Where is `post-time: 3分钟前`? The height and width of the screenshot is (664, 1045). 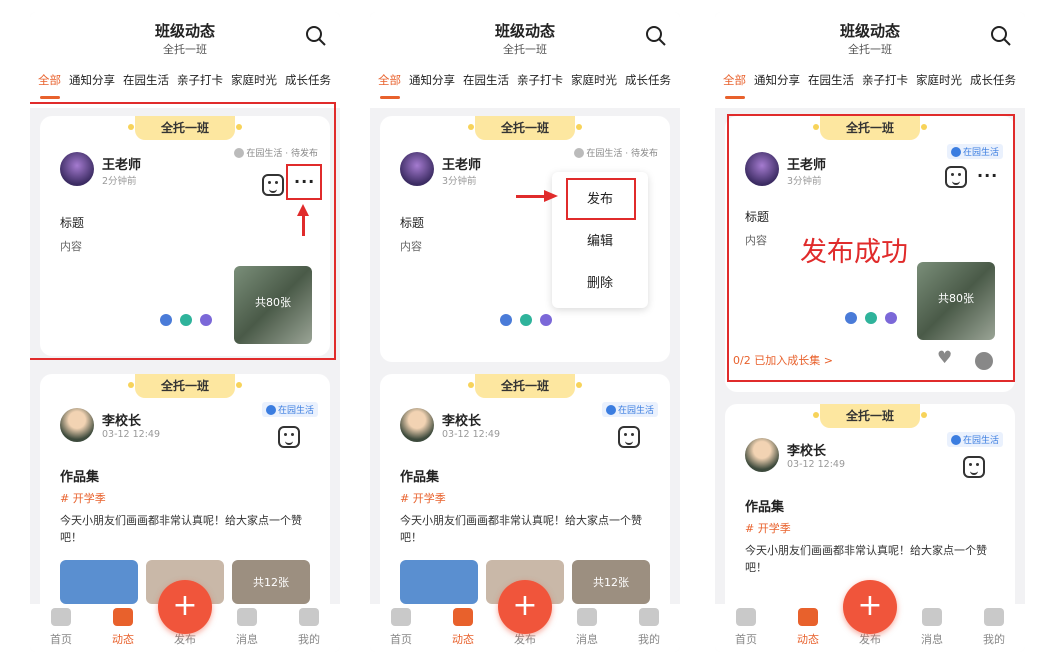
post-time: 3分钟前 is located at coordinates (459, 181).